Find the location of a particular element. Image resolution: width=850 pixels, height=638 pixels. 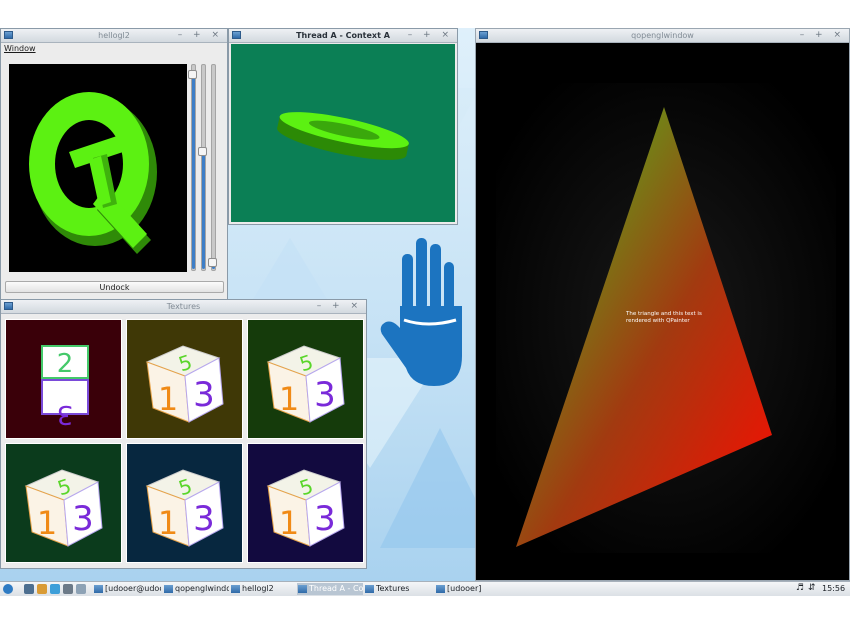

window-title: qopenglwindow is located at coordinates (662, 35).